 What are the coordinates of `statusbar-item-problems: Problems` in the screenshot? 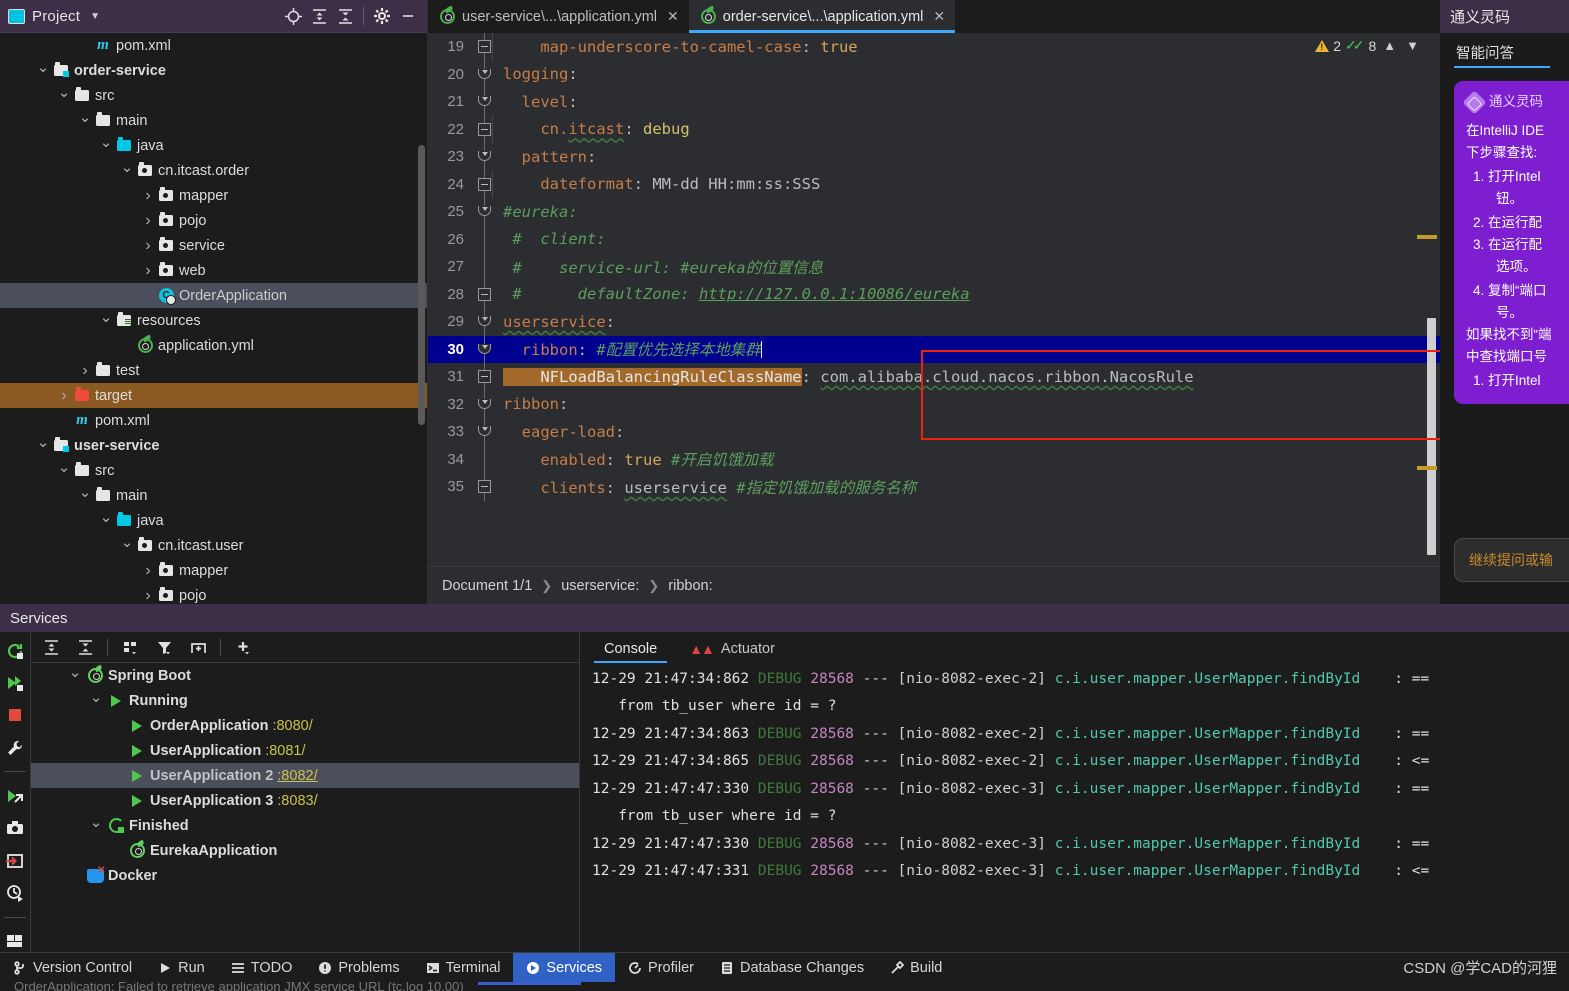 It's located at (358, 968).